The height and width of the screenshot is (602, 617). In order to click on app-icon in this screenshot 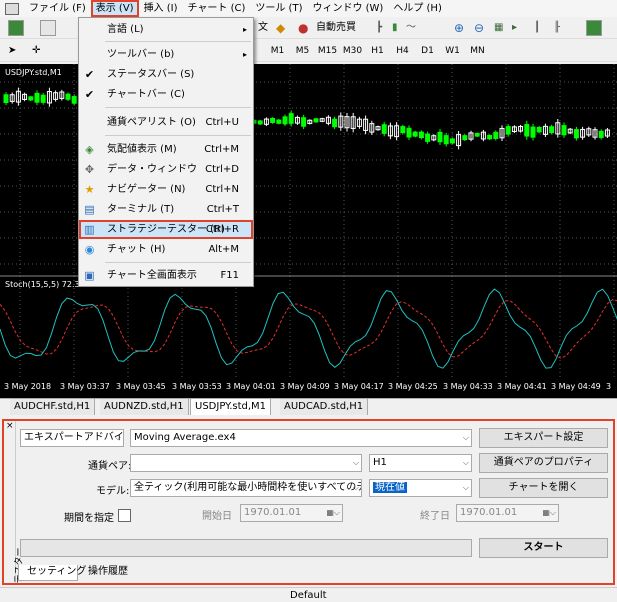, I will do `click(12, 8)`.